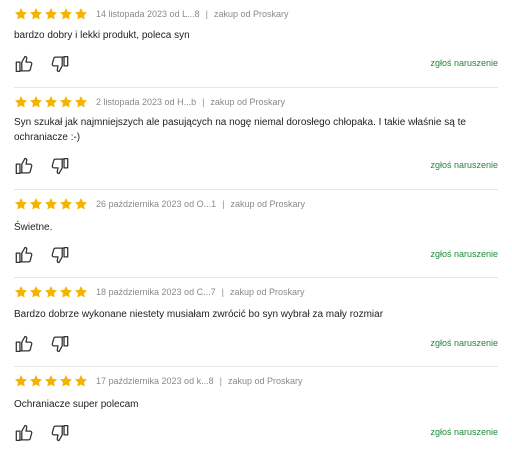  I want to click on review-date: 2 listopada 2023 od H...b, so click(146, 102).